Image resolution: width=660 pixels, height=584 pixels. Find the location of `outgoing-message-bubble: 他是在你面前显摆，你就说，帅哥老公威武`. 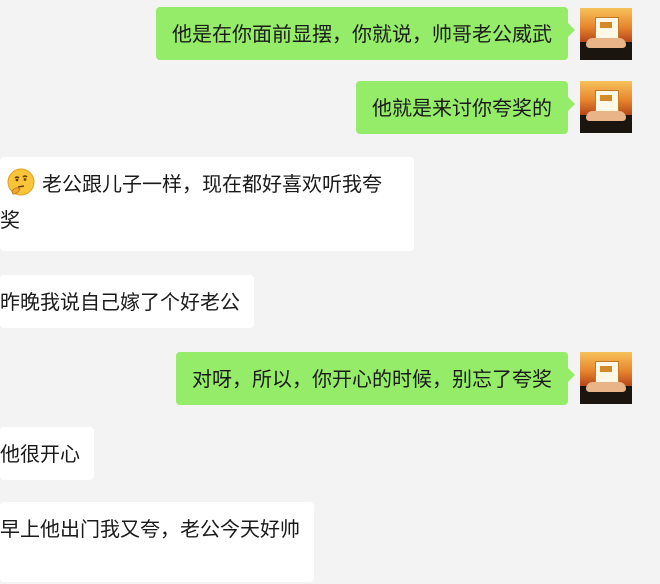

outgoing-message-bubble: 他是在你面前显摆，你就说，帅哥老公威武 is located at coordinates (365, 33).